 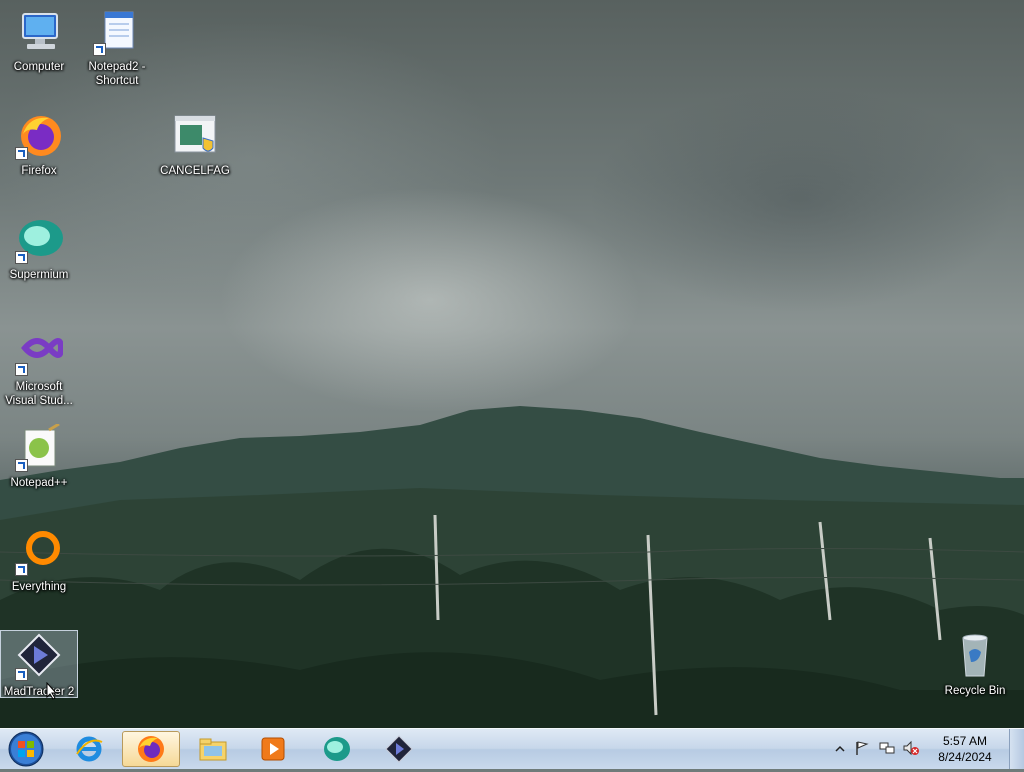 What do you see at coordinates (39, 67) in the screenshot?
I see `desktop-icon-label: Computer` at bounding box center [39, 67].